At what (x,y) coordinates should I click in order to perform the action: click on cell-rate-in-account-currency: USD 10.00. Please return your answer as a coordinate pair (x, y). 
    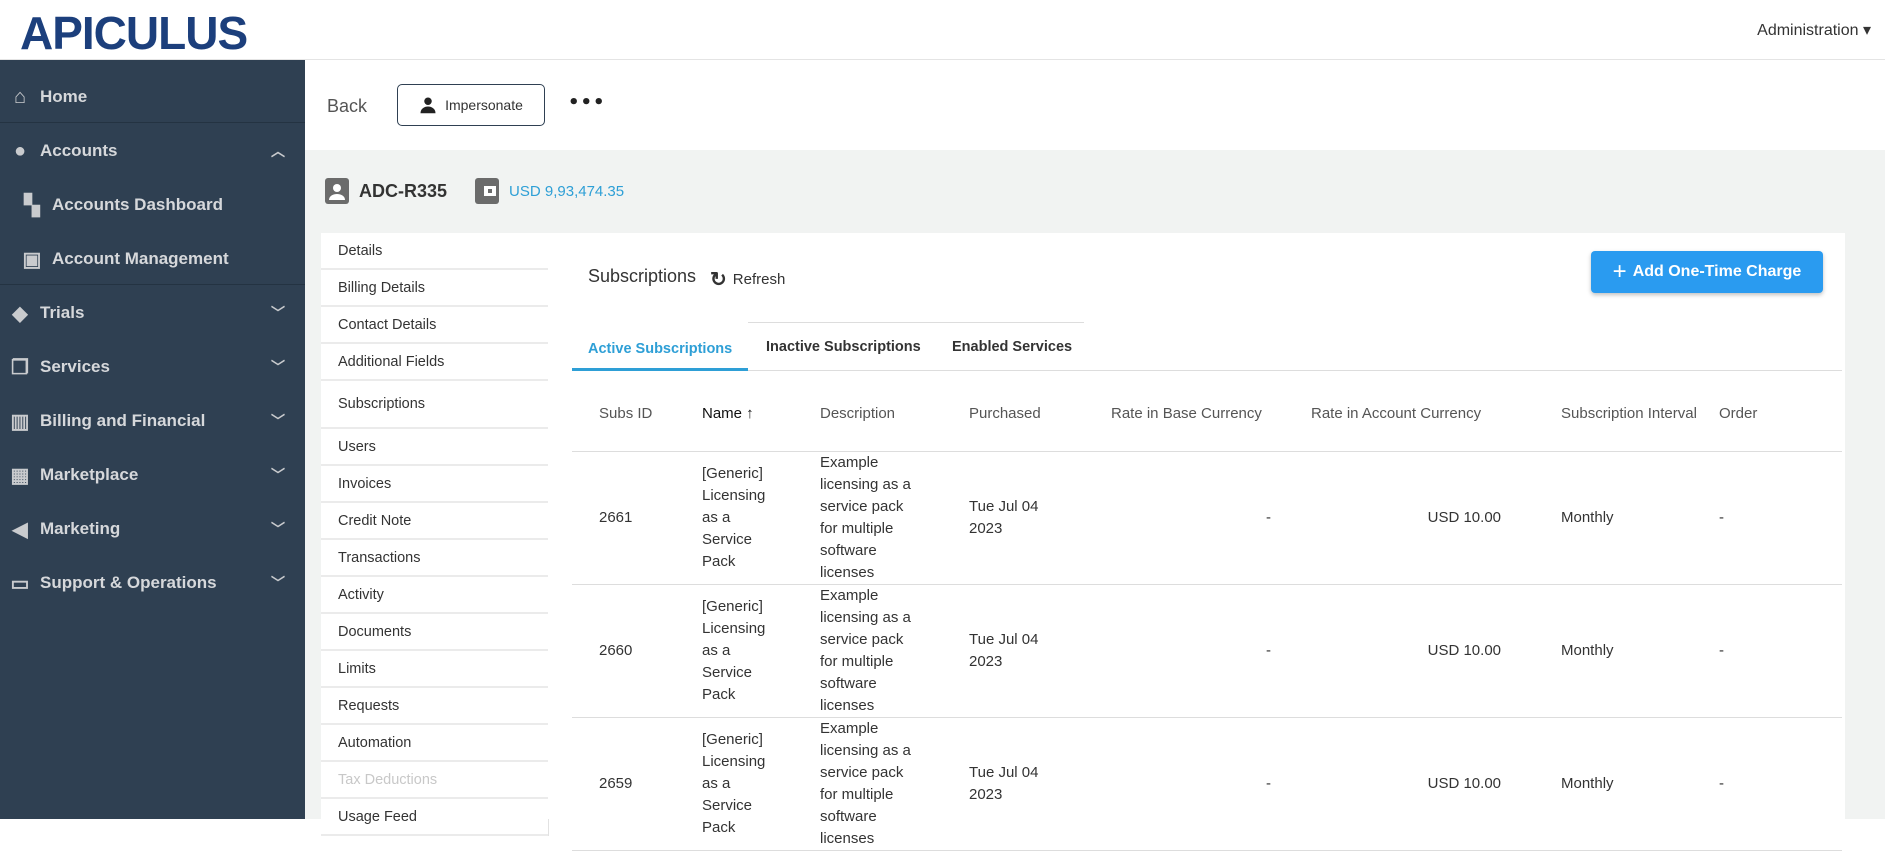
    Looking at the image, I should click on (1390, 518).